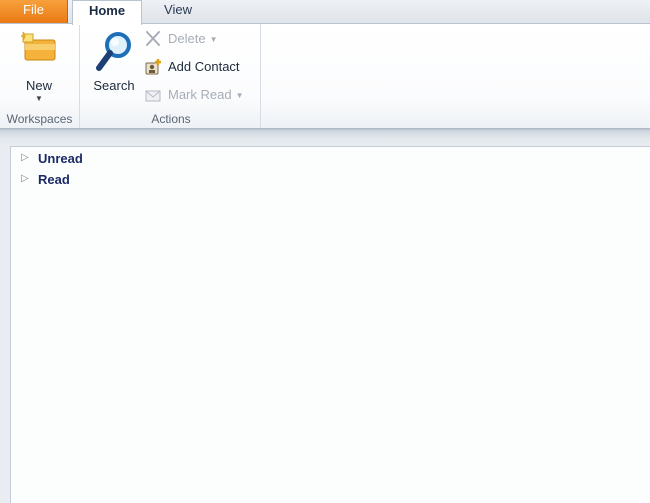 This screenshot has width=650, height=503. I want to click on mark-read-label: Mark Read, so click(200, 94).